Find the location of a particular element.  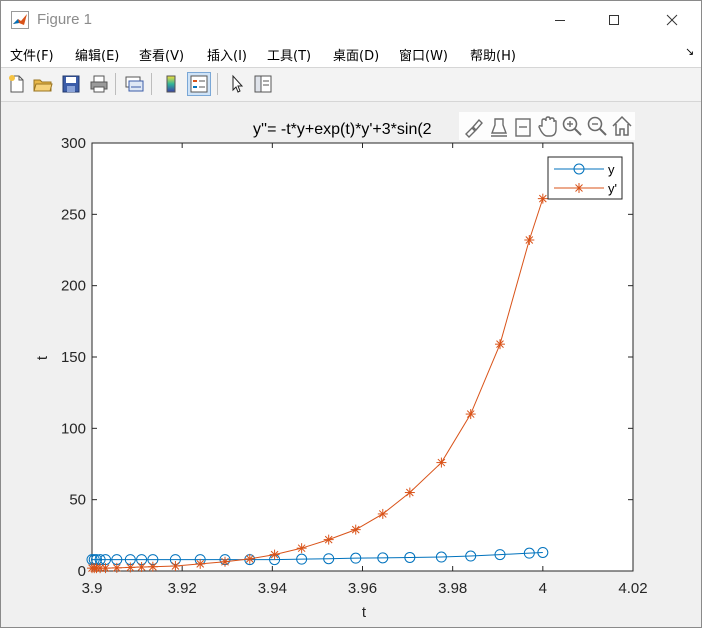

figure-toolbar is located at coordinates (351, 85).